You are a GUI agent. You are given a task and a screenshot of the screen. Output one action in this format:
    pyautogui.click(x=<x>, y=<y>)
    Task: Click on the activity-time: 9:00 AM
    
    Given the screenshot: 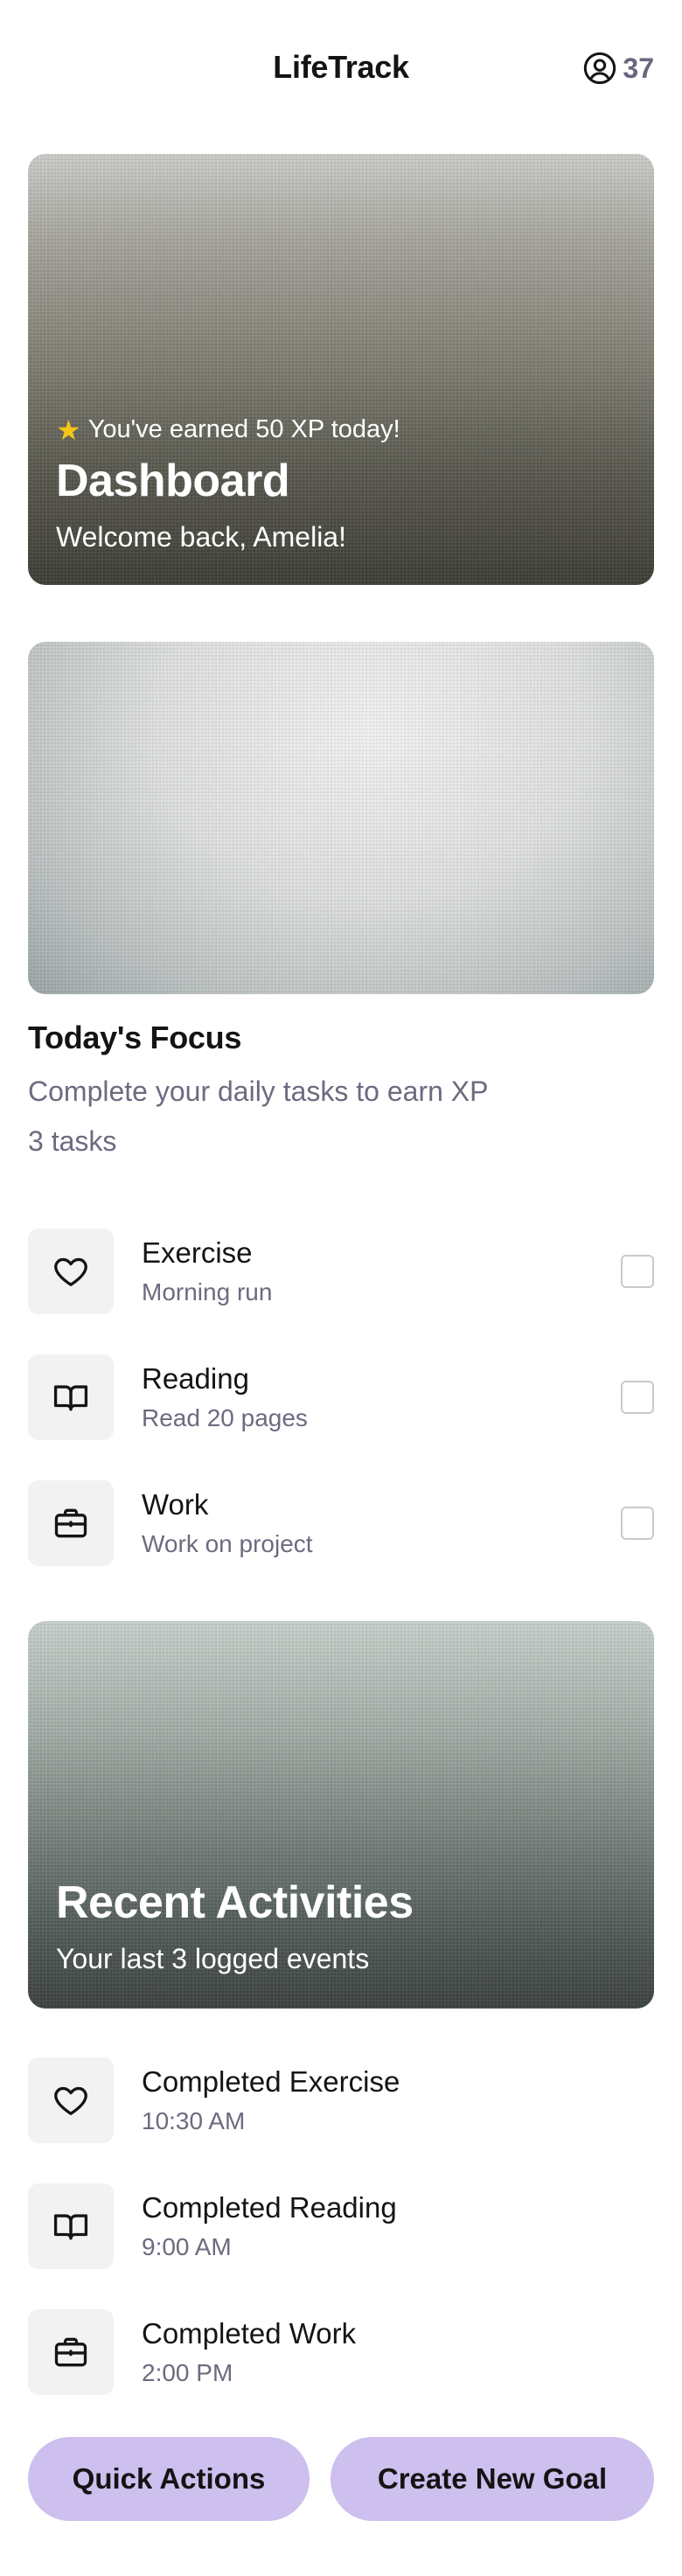 What is the action you would take?
    pyautogui.click(x=187, y=2246)
    